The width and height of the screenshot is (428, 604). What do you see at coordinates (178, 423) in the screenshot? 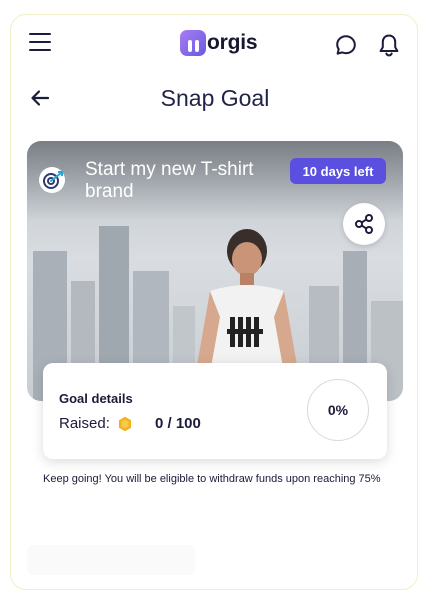
I see `raised-value: 0 / 100` at bounding box center [178, 423].